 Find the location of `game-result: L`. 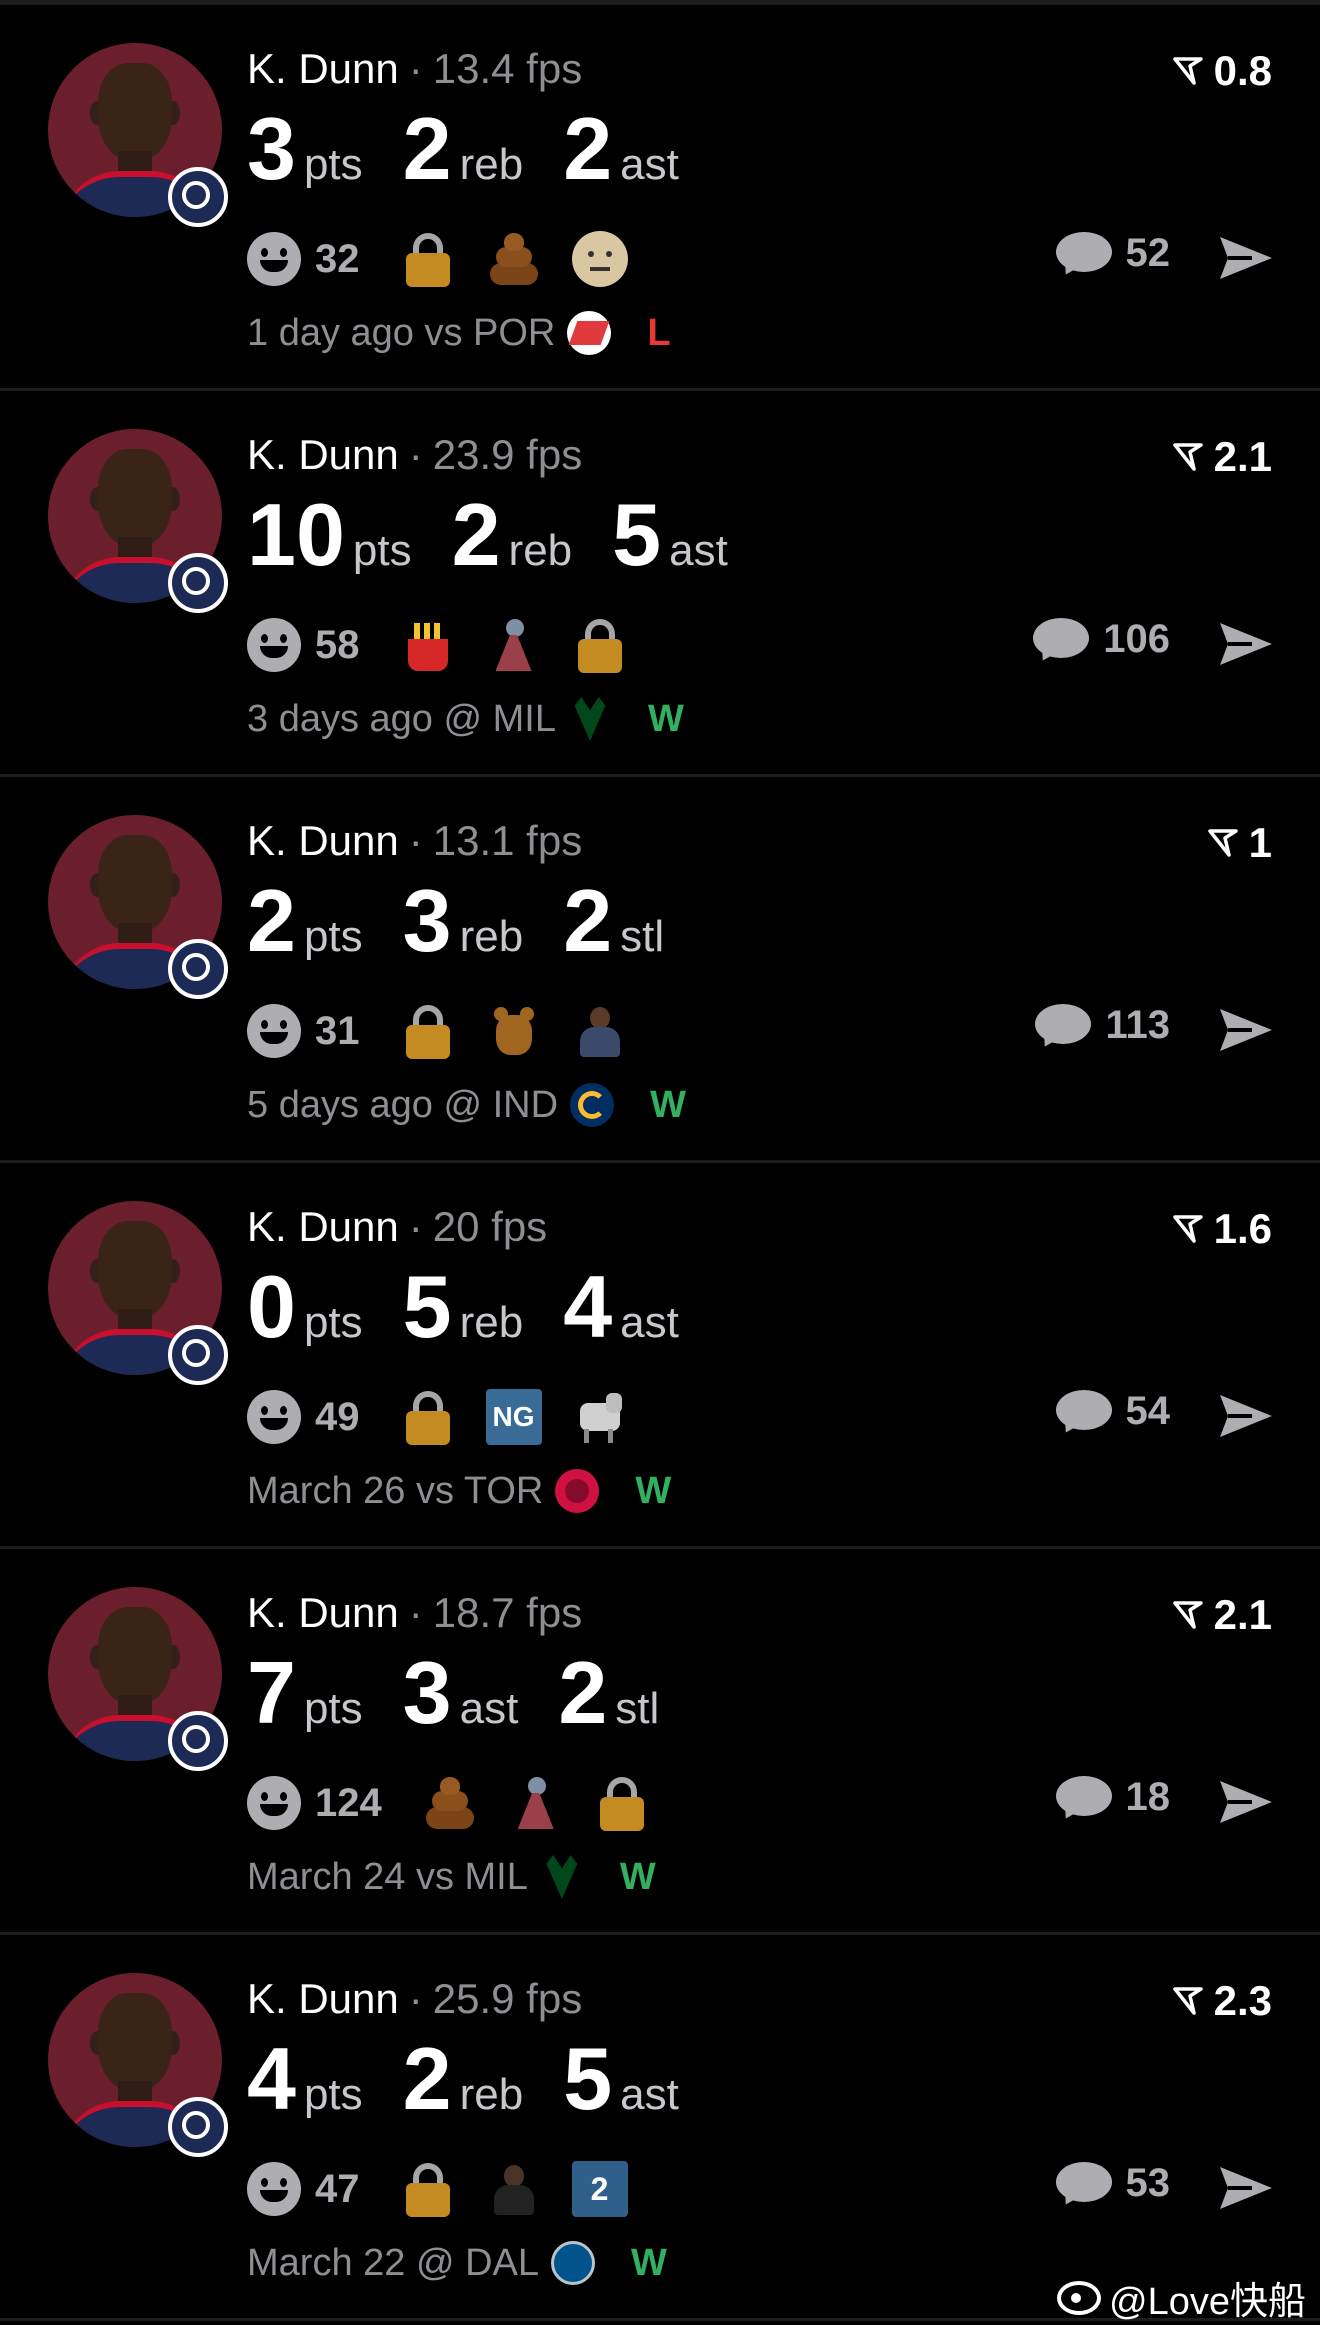

game-result: L is located at coordinates (659, 332).